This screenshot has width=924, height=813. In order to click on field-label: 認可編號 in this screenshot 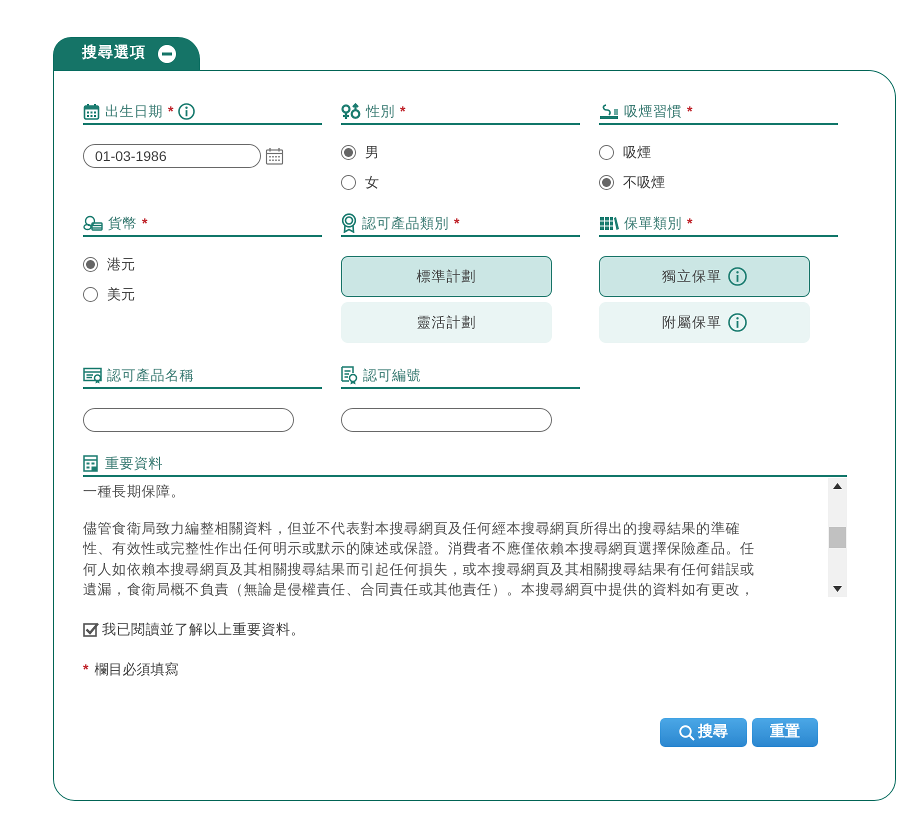, I will do `click(392, 375)`.